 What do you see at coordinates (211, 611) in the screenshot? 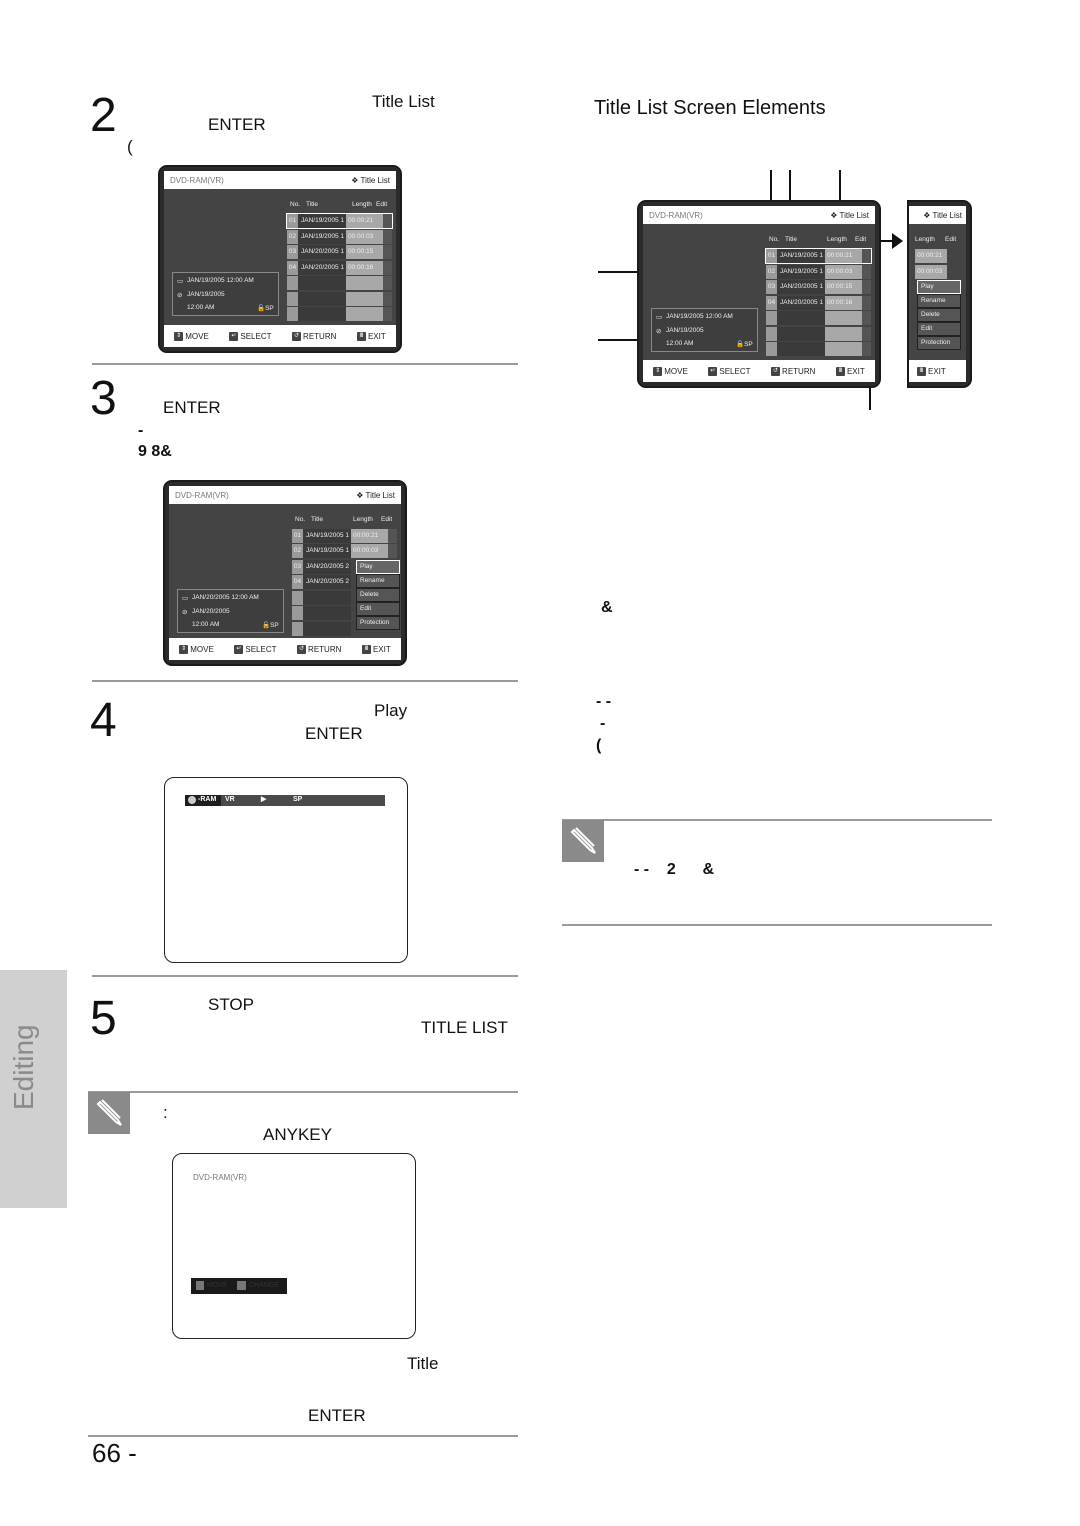
I see `info-date: JAN/20/2005` at bounding box center [211, 611].